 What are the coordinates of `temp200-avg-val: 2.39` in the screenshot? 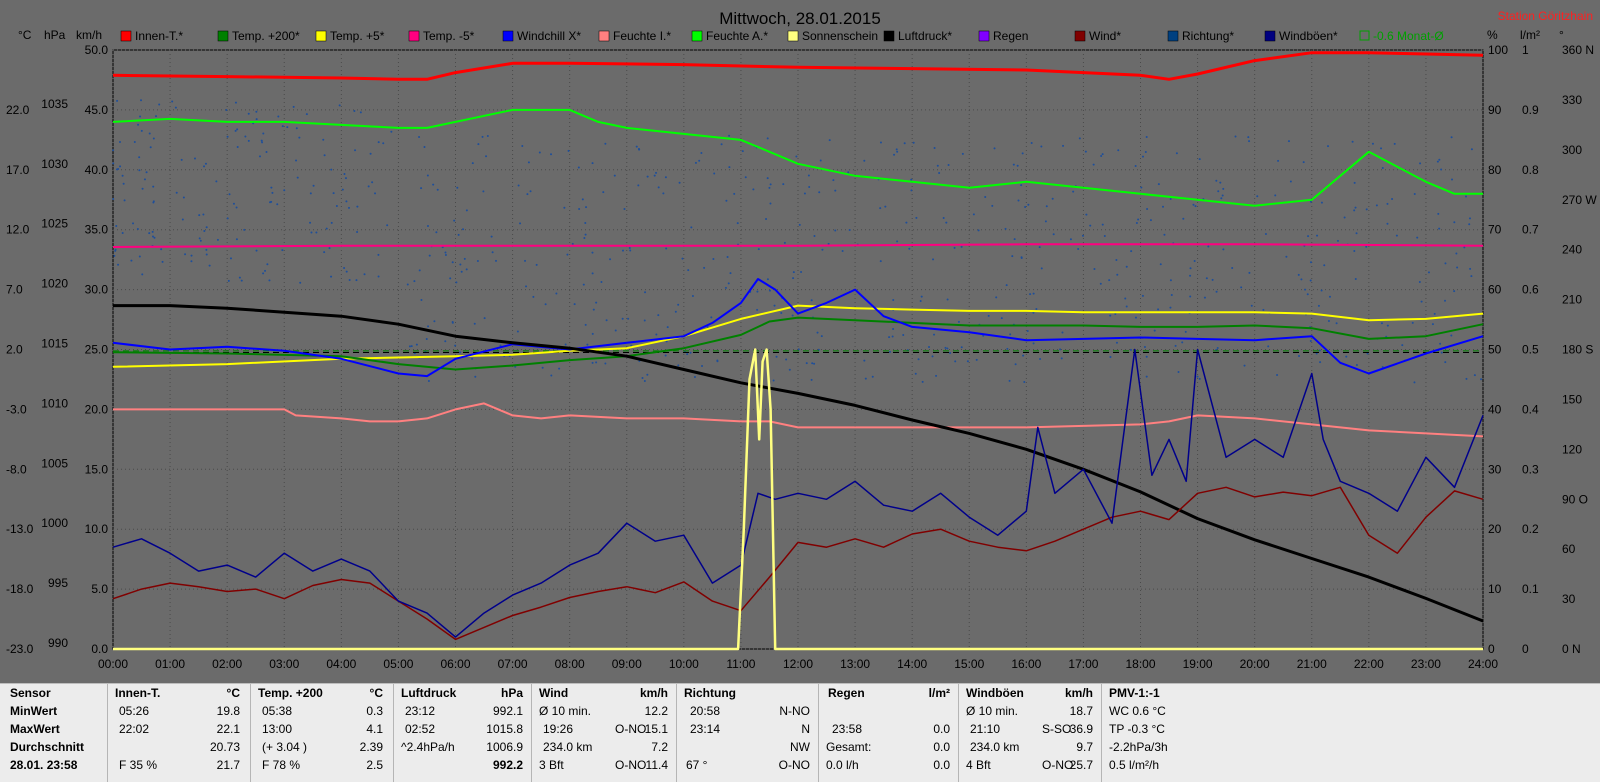 It's located at (371, 747).